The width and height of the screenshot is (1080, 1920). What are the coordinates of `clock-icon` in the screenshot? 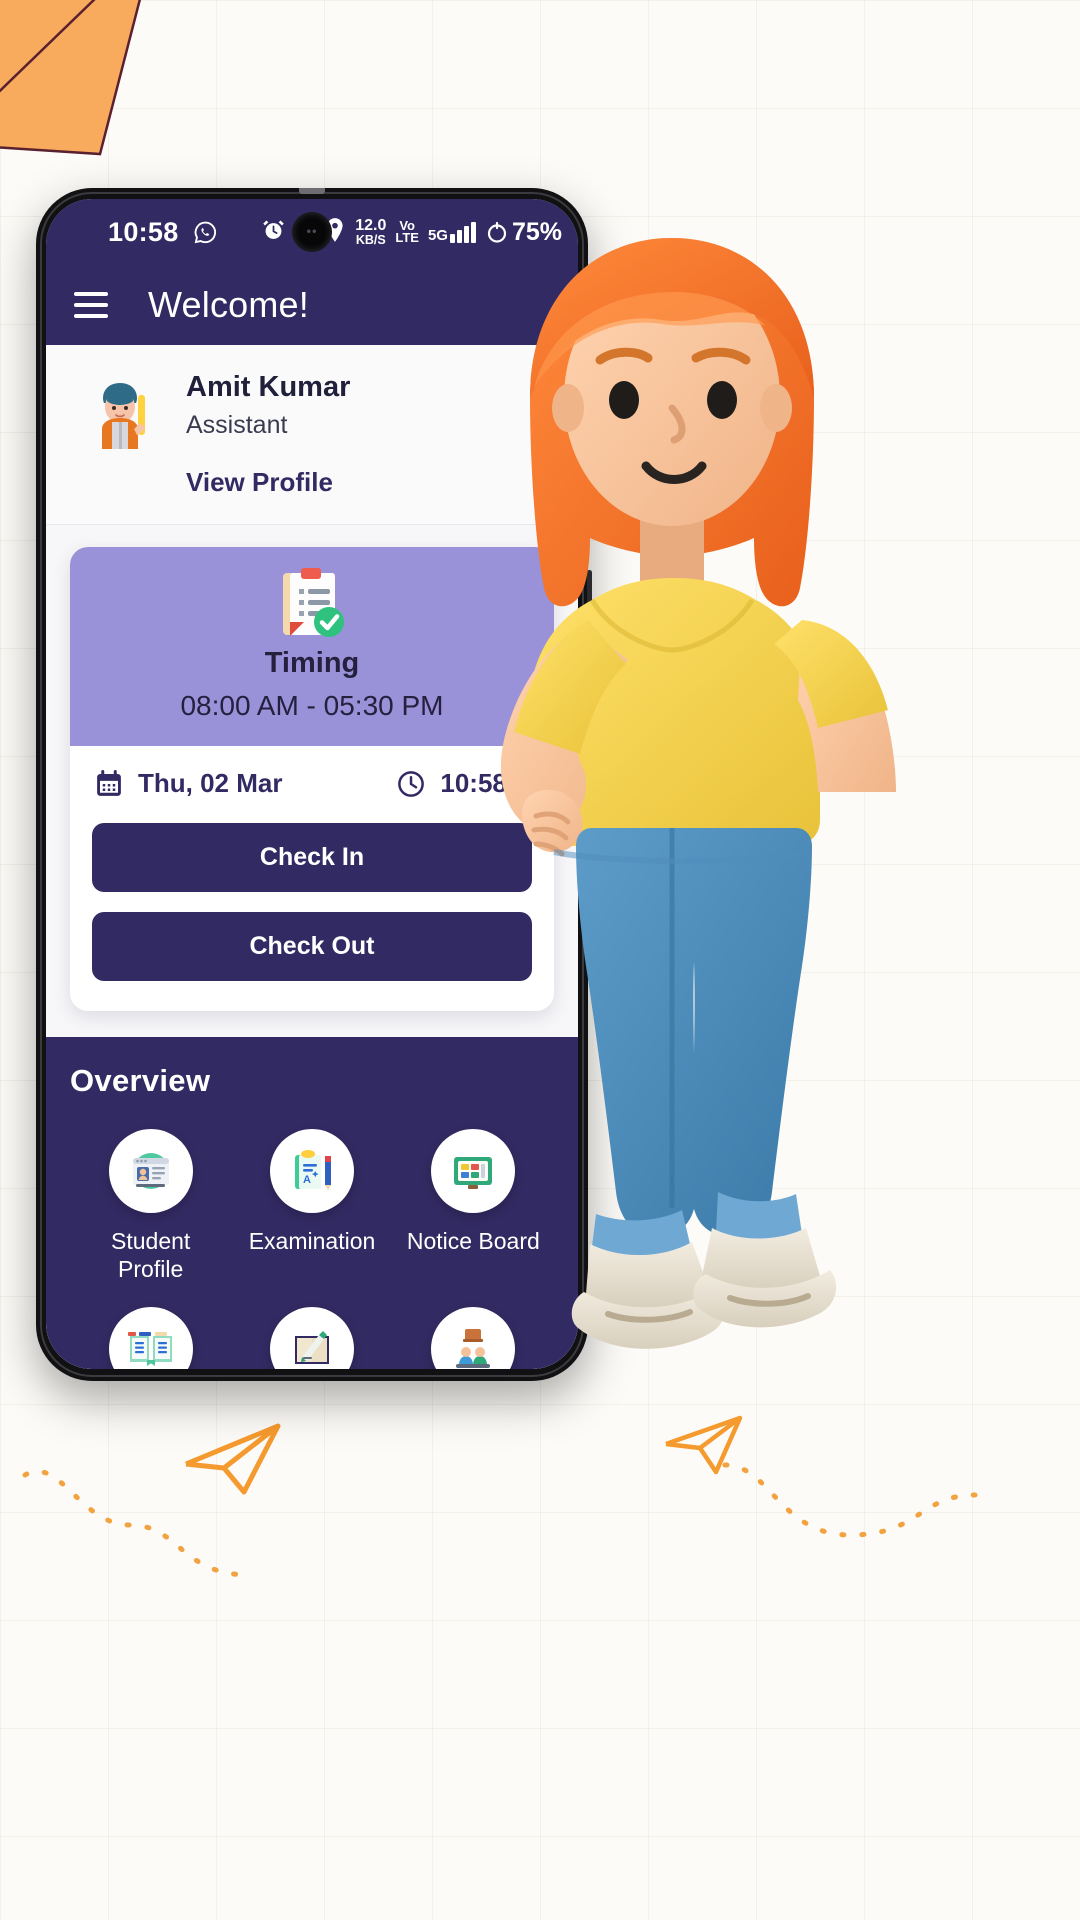 It's located at (411, 783).